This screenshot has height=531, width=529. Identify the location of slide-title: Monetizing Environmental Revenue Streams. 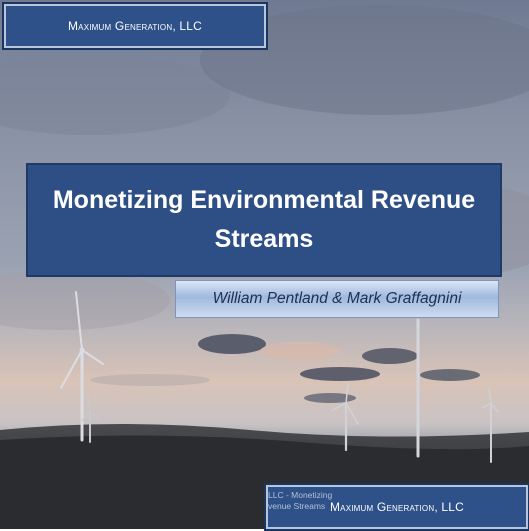
(264, 219).